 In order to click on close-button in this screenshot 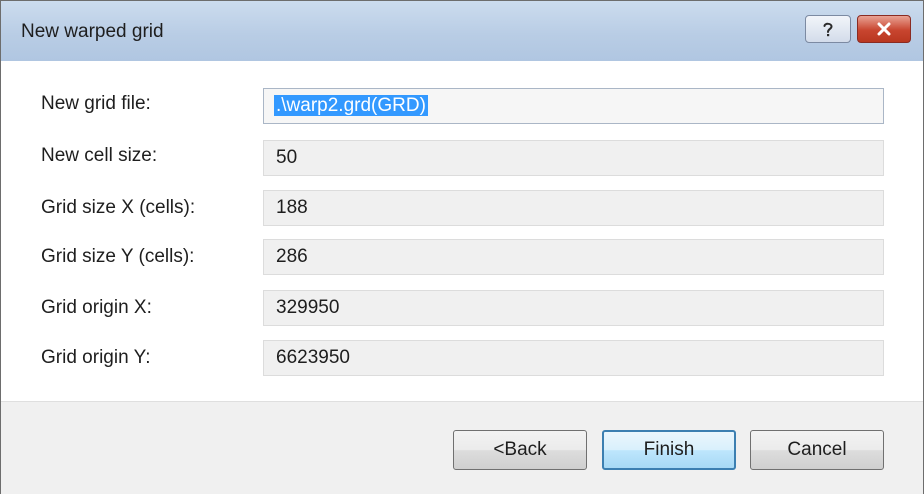, I will do `click(884, 29)`.